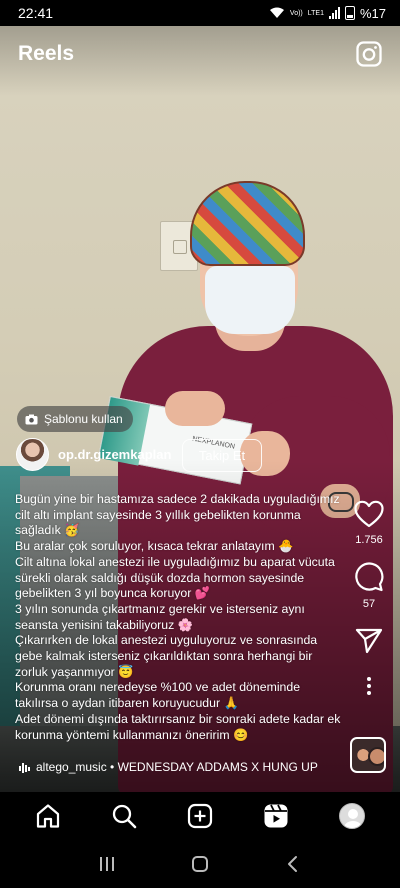 The image size is (400, 888). What do you see at coordinates (296, 13) in the screenshot?
I see `volte-label: Vo))` at bounding box center [296, 13].